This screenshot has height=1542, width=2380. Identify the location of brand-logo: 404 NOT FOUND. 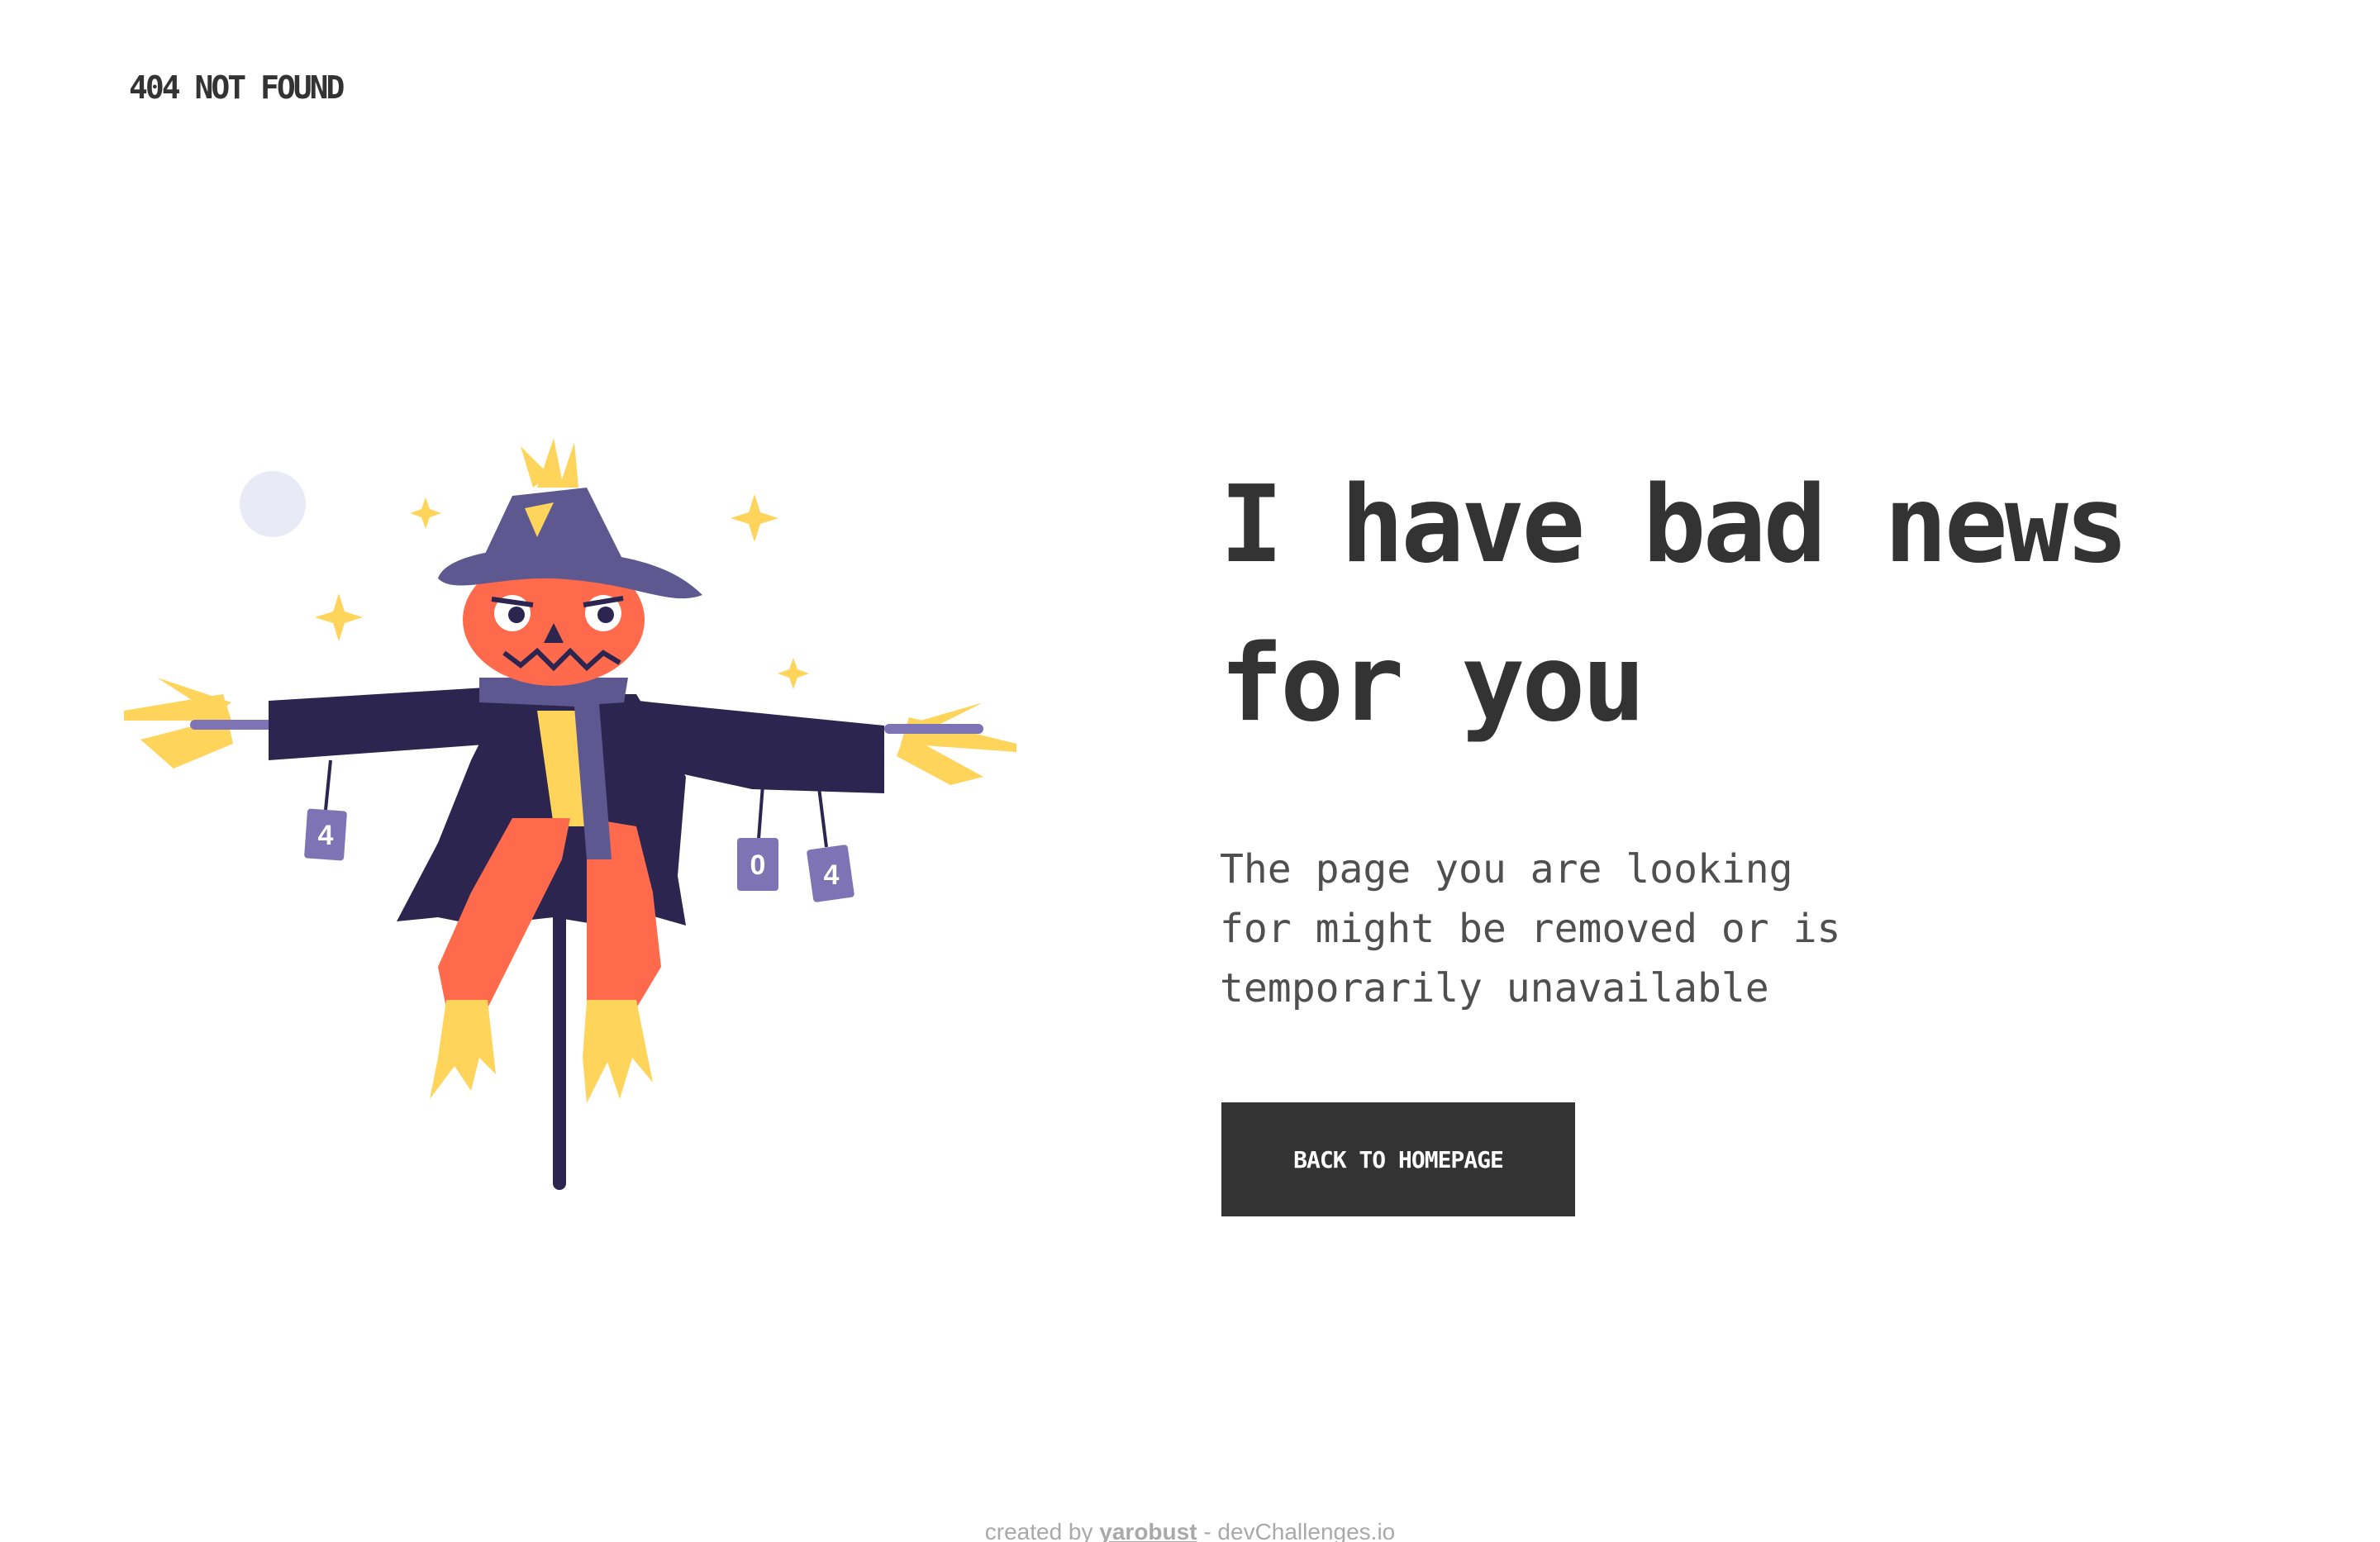
(237, 87).